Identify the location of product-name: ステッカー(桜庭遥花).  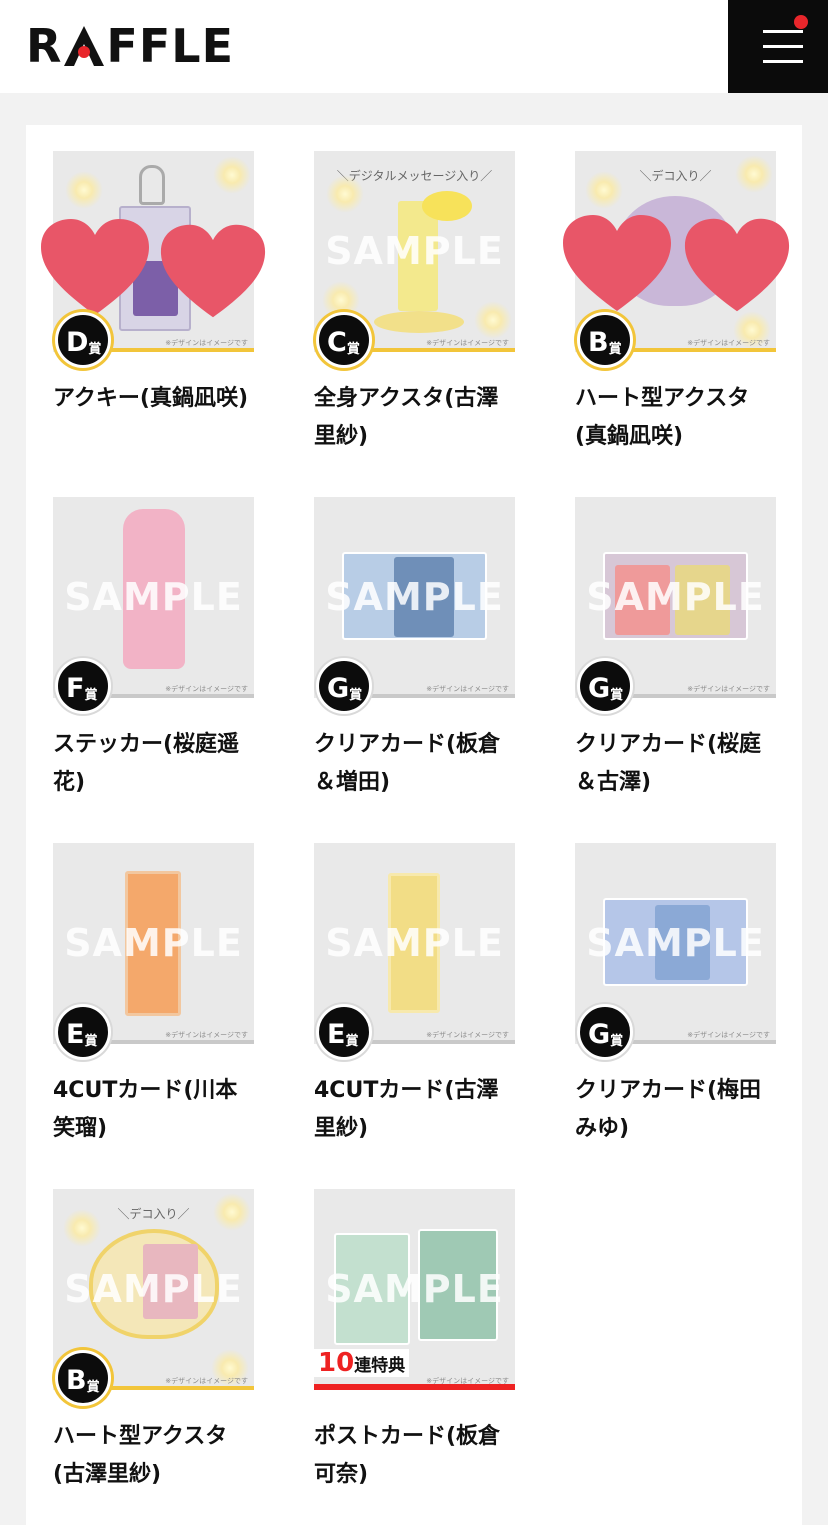
(146, 763).